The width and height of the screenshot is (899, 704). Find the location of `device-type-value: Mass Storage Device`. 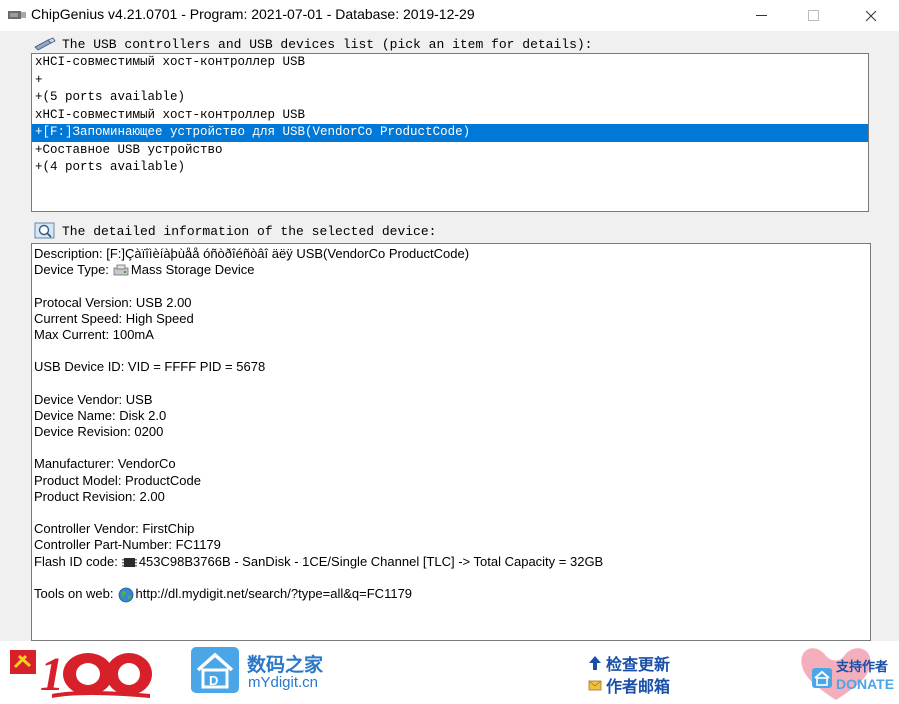

device-type-value: Mass Storage Device is located at coordinates (192, 270).